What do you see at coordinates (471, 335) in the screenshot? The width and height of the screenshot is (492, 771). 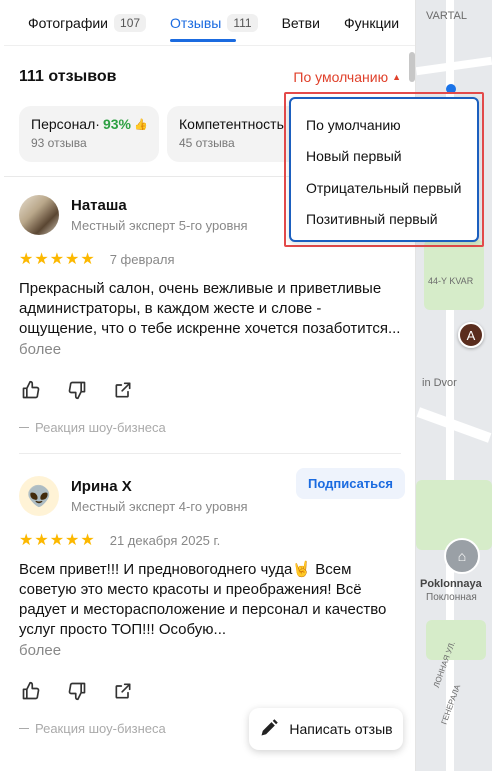 I see `map-pin-icon: A` at bounding box center [471, 335].